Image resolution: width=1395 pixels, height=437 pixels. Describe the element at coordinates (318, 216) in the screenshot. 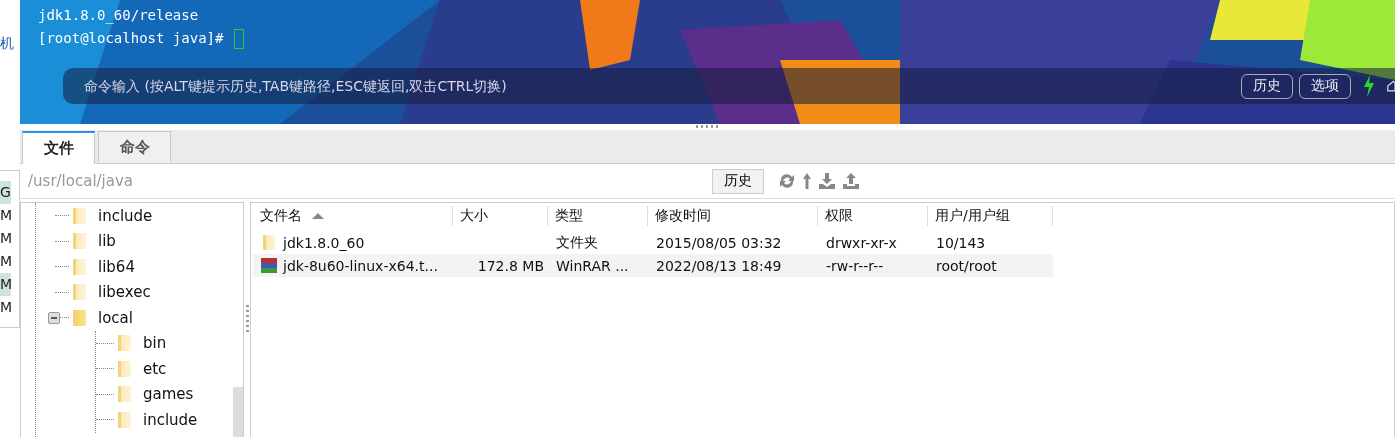

I see `sort-ascending-icon` at that location.